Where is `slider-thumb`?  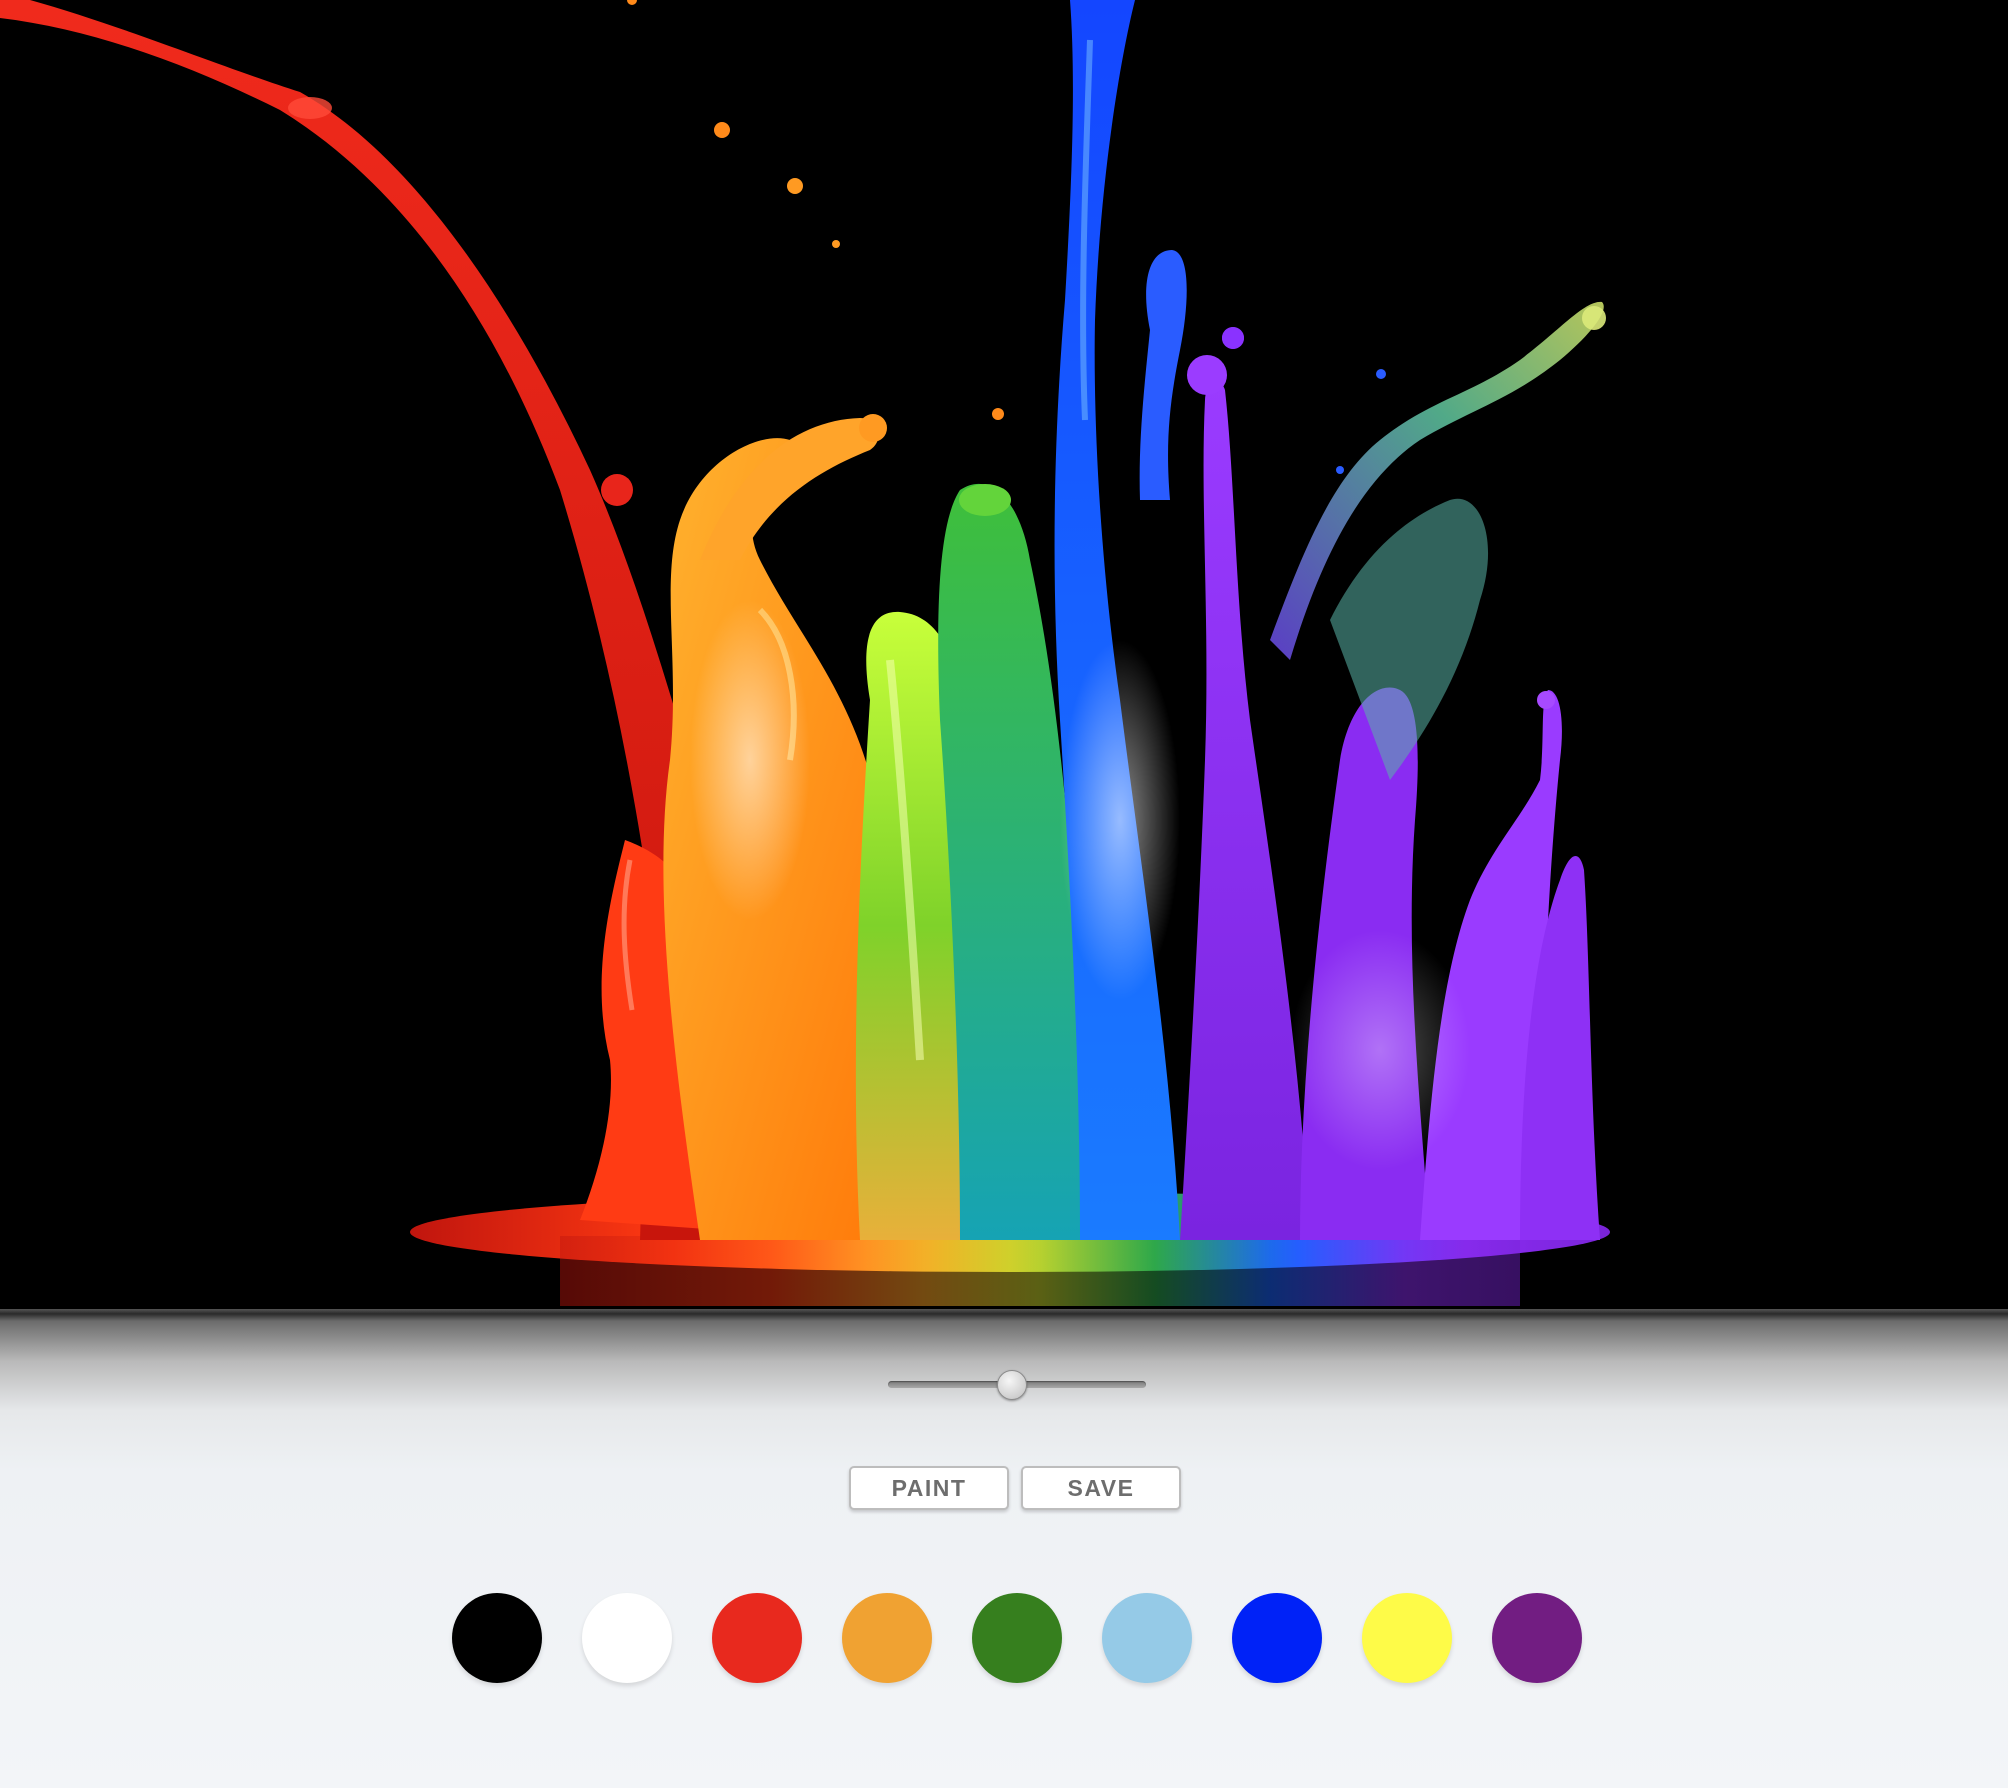
slider-thumb is located at coordinates (1012, 1385).